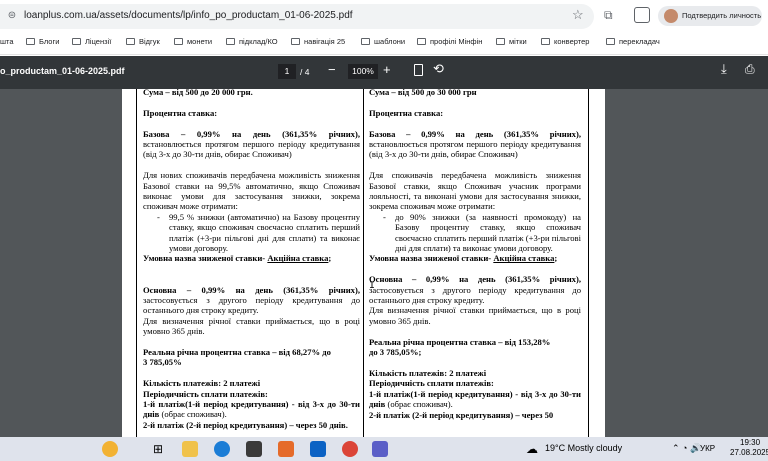 The width and height of the screenshot is (768, 461). What do you see at coordinates (380, 449) in the screenshot?
I see `teams-icon` at bounding box center [380, 449].